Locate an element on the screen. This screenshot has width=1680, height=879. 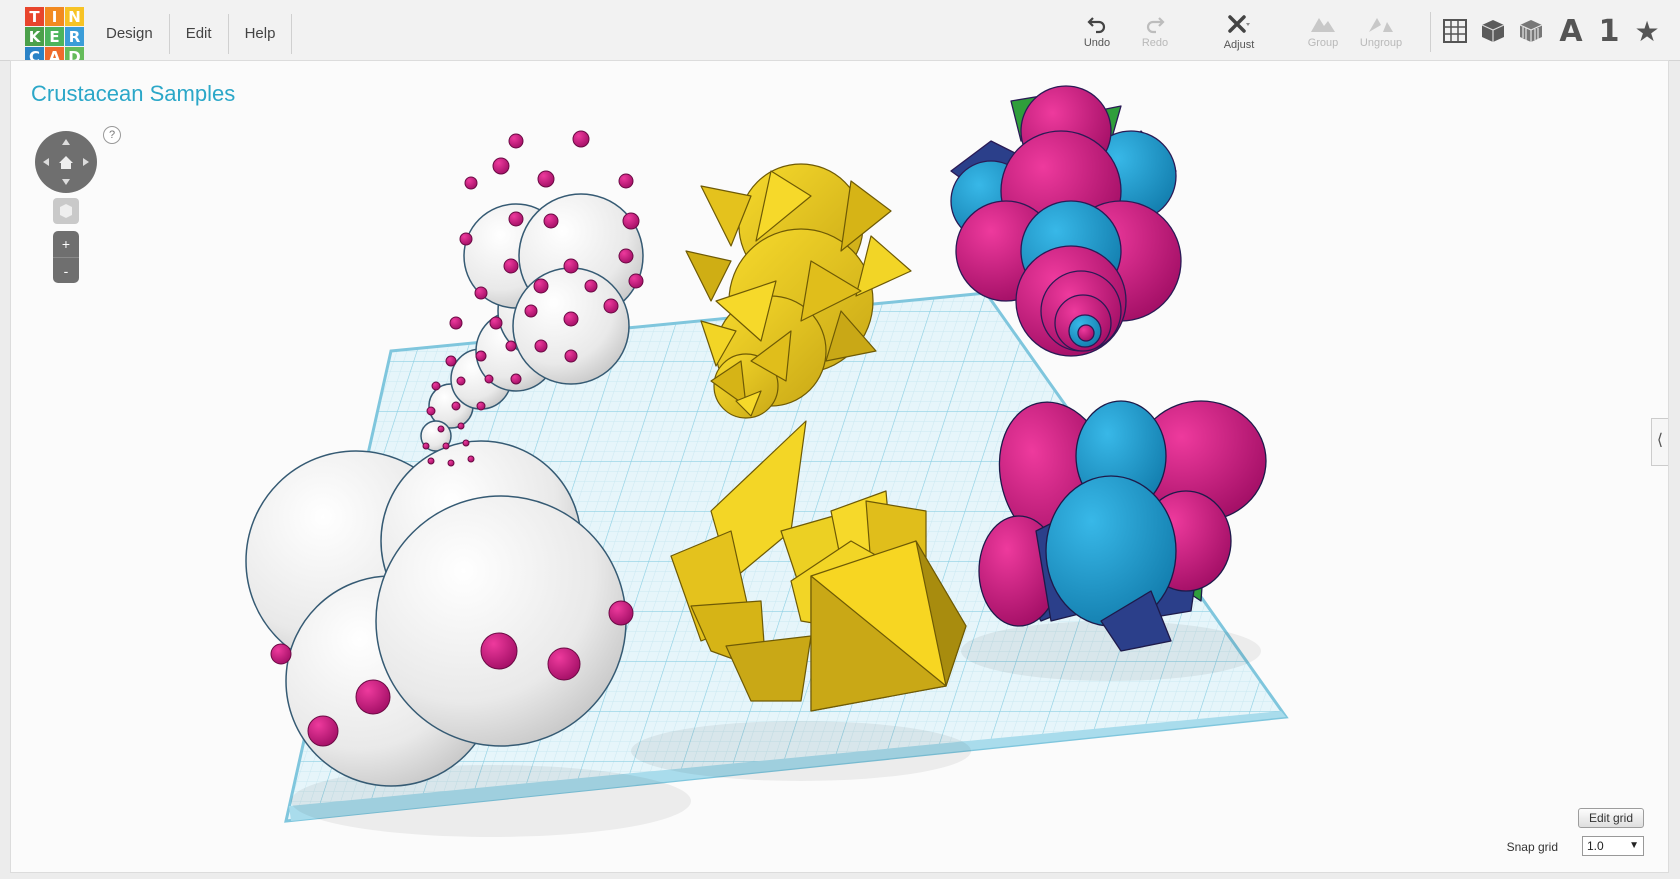
logo-letter: K is located at coordinates (34, 36).